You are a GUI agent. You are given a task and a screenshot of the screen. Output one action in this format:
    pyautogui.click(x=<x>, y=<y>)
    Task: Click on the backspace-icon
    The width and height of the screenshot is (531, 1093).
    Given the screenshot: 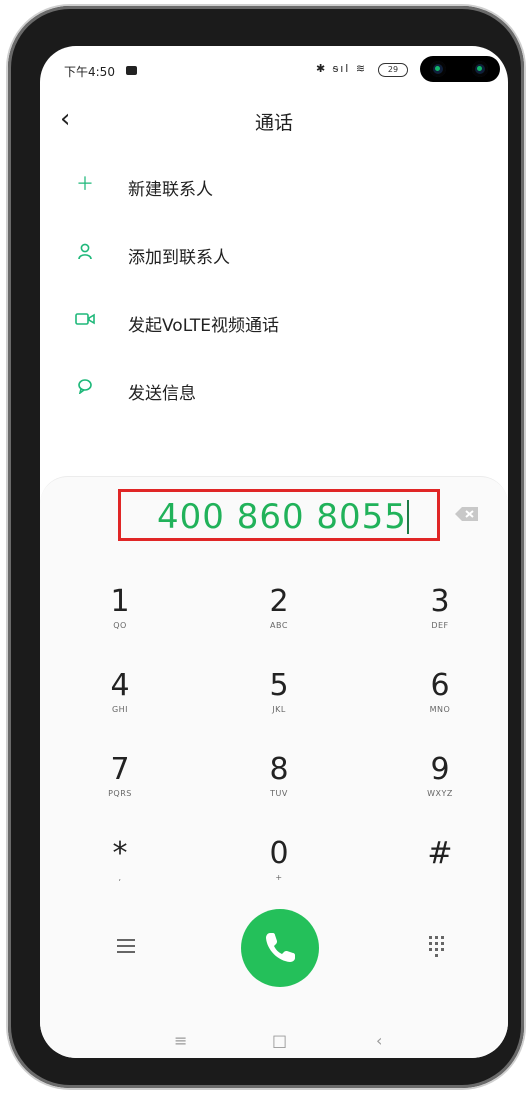 What is the action you would take?
    pyautogui.click(x=467, y=514)
    